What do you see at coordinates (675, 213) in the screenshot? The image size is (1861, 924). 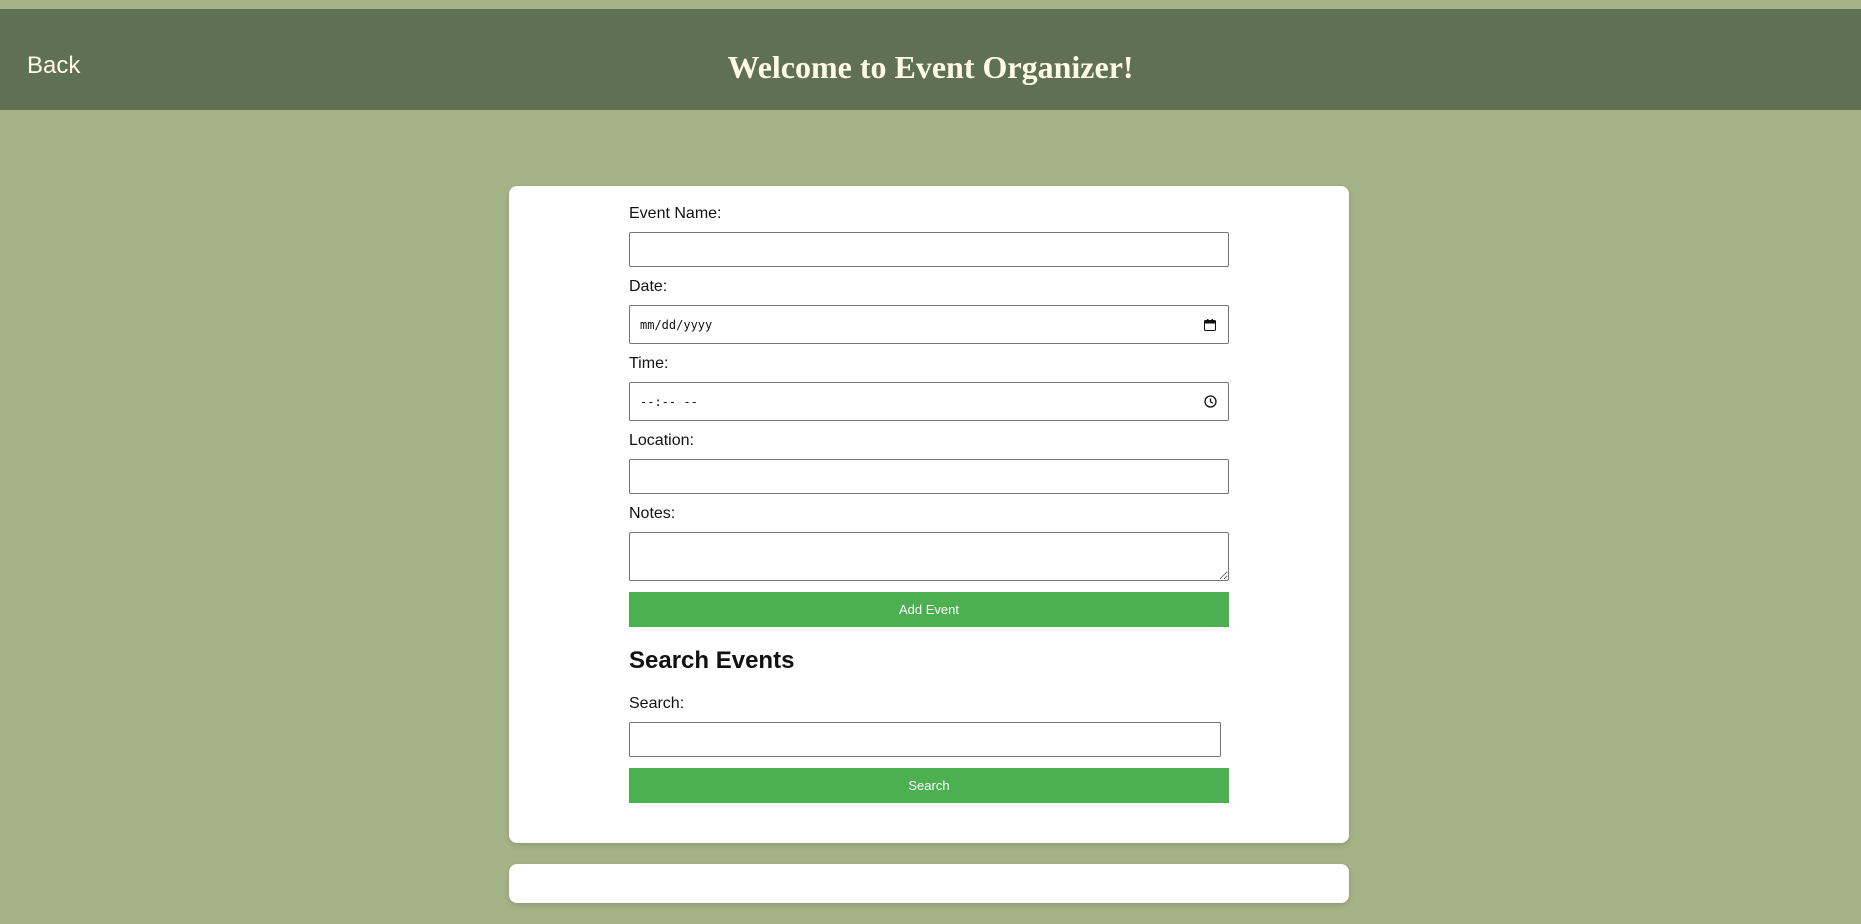 I see `event-name-label: Event Name:` at bounding box center [675, 213].